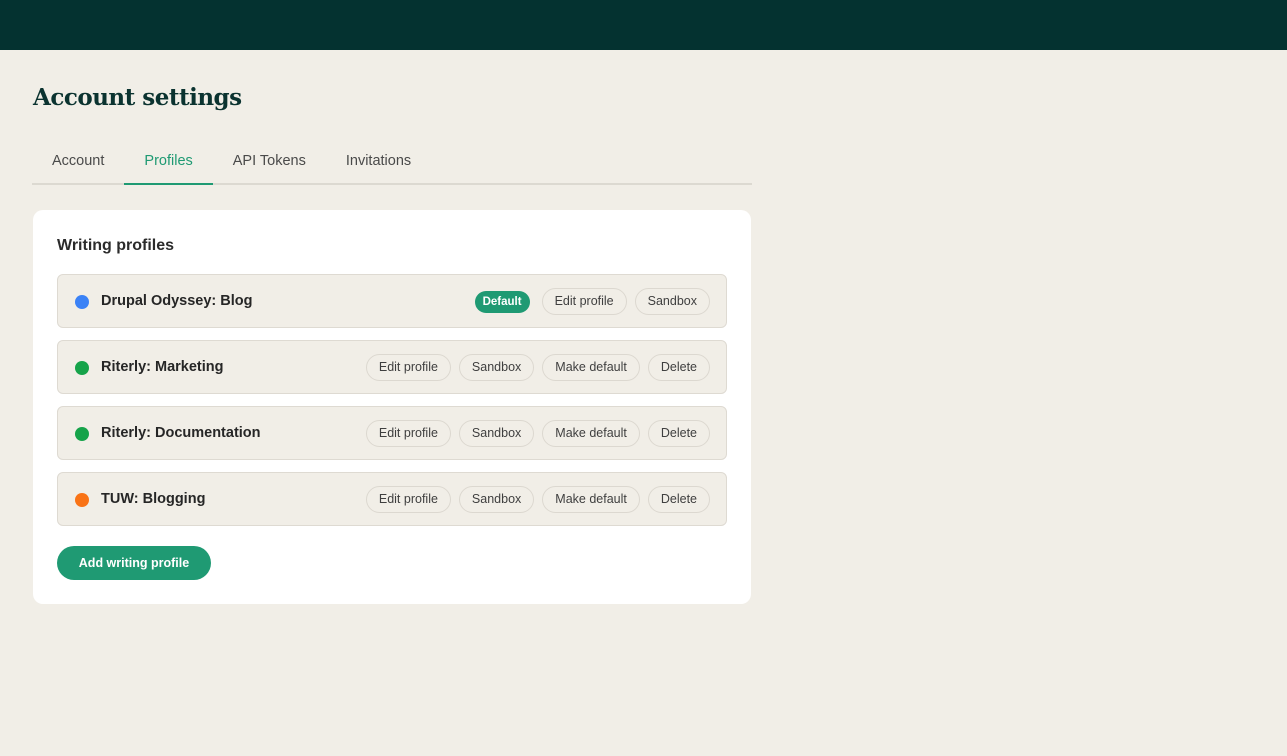  I want to click on settings-tabs: Account Profiles API Tokens Invitations, so click(392, 164).